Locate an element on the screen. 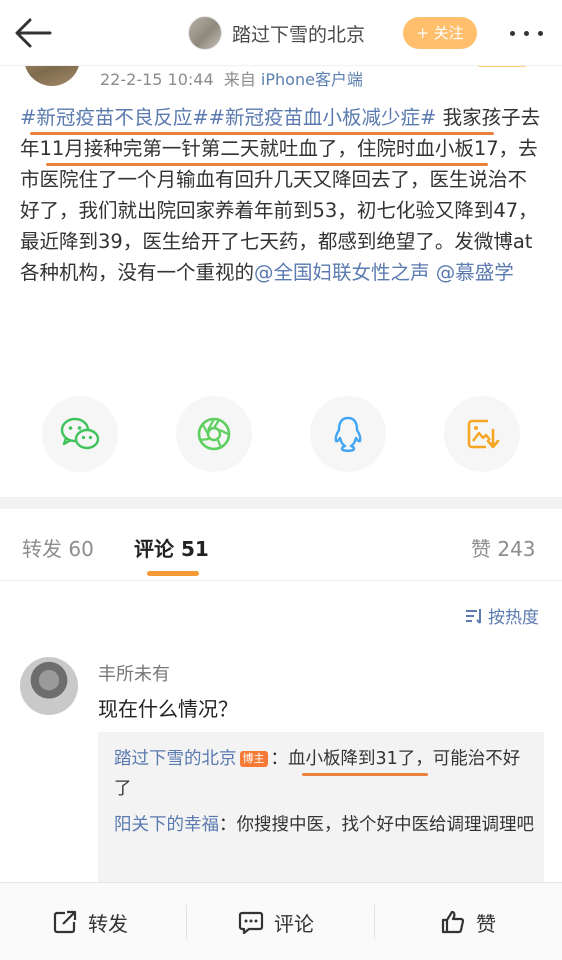 This screenshot has height=960, width=562. sort-by-hot-button: 按热度 is located at coordinates (501, 615).